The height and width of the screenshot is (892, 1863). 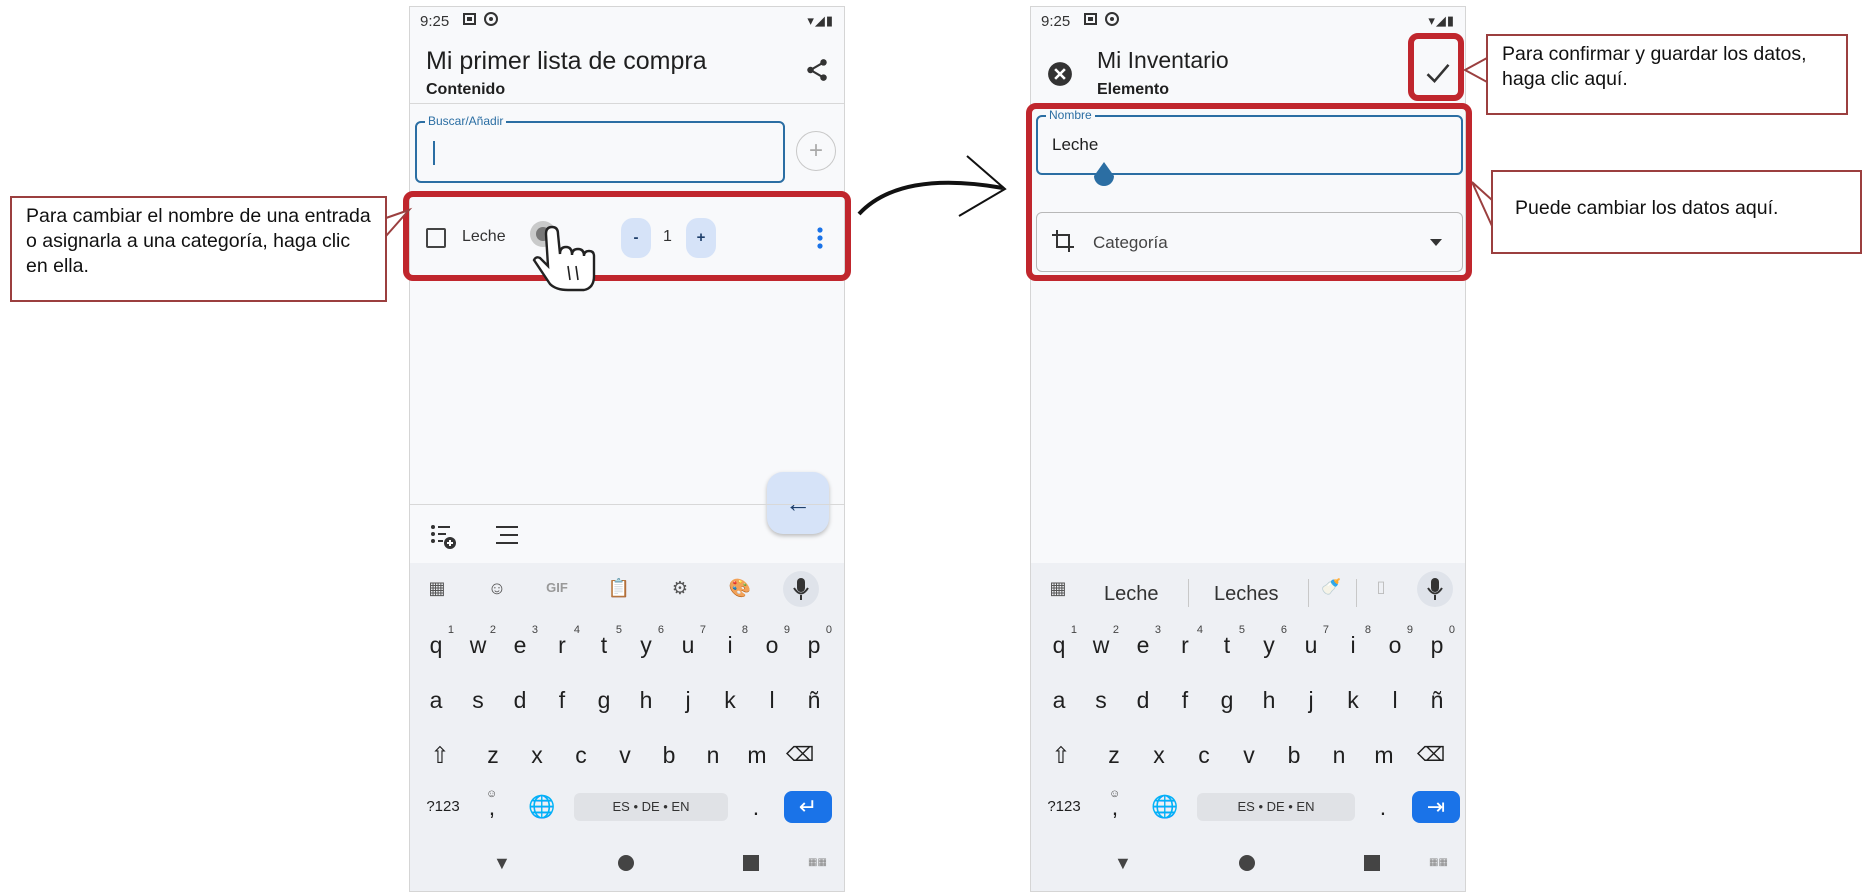 What do you see at coordinates (627, 22) in the screenshot?
I see `status-bar: 9:25 ▾◢▮` at bounding box center [627, 22].